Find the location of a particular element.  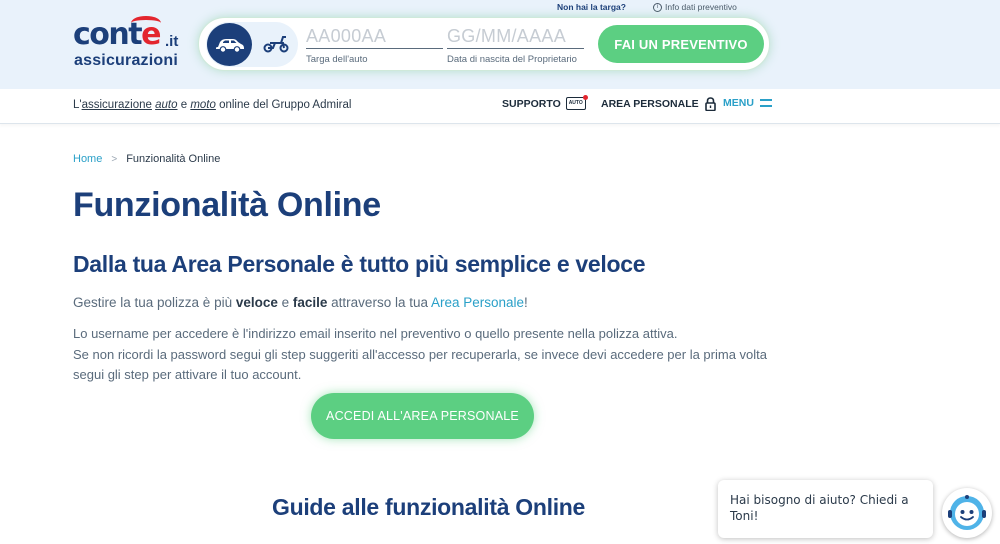

plate-field: AA000AA Targa dell'auto is located at coordinates (374, 44).